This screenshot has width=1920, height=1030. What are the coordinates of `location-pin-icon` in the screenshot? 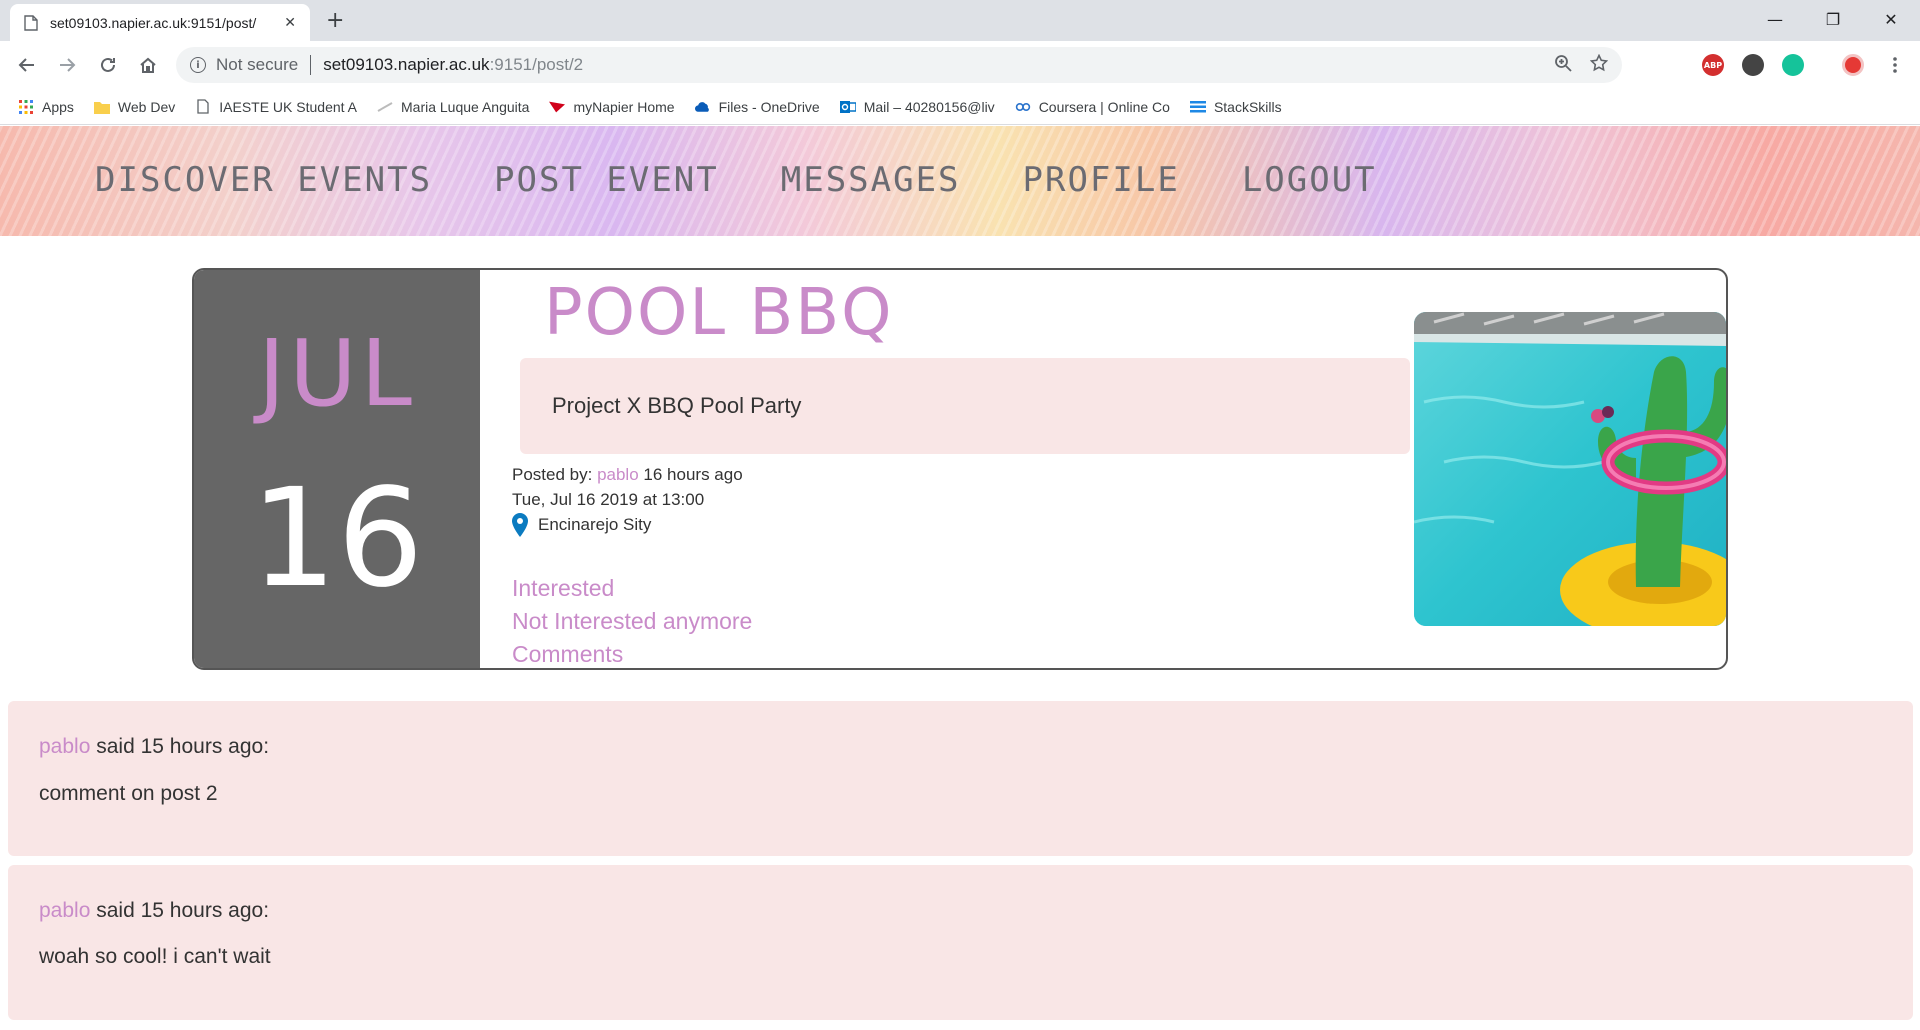 It's located at (520, 524).